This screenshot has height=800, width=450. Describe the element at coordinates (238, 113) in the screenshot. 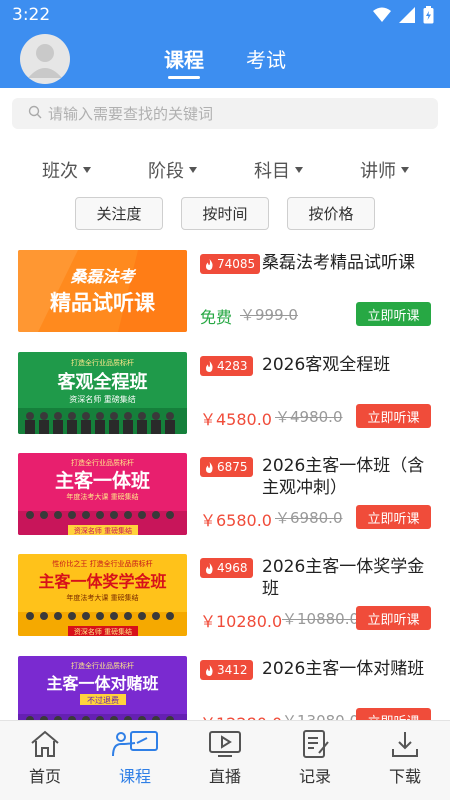

I see `search-input` at that location.